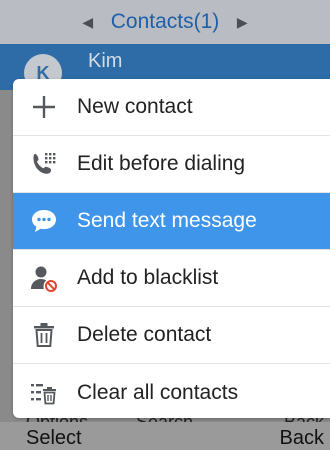 The height and width of the screenshot is (450, 330). What do you see at coordinates (161, 163) in the screenshot?
I see `menu-item-label: Edit before dialing` at bounding box center [161, 163].